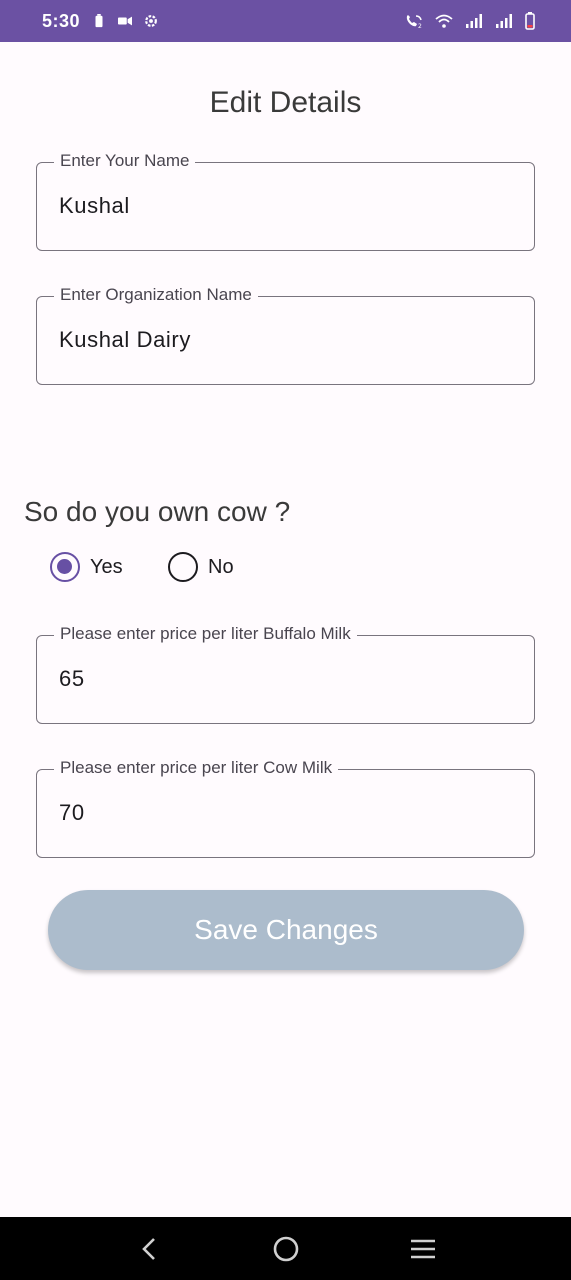 This screenshot has width=571, height=1280. What do you see at coordinates (125, 161) in the screenshot?
I see `name-field-label: Enter Your Name` at bounding box center [125, 161].